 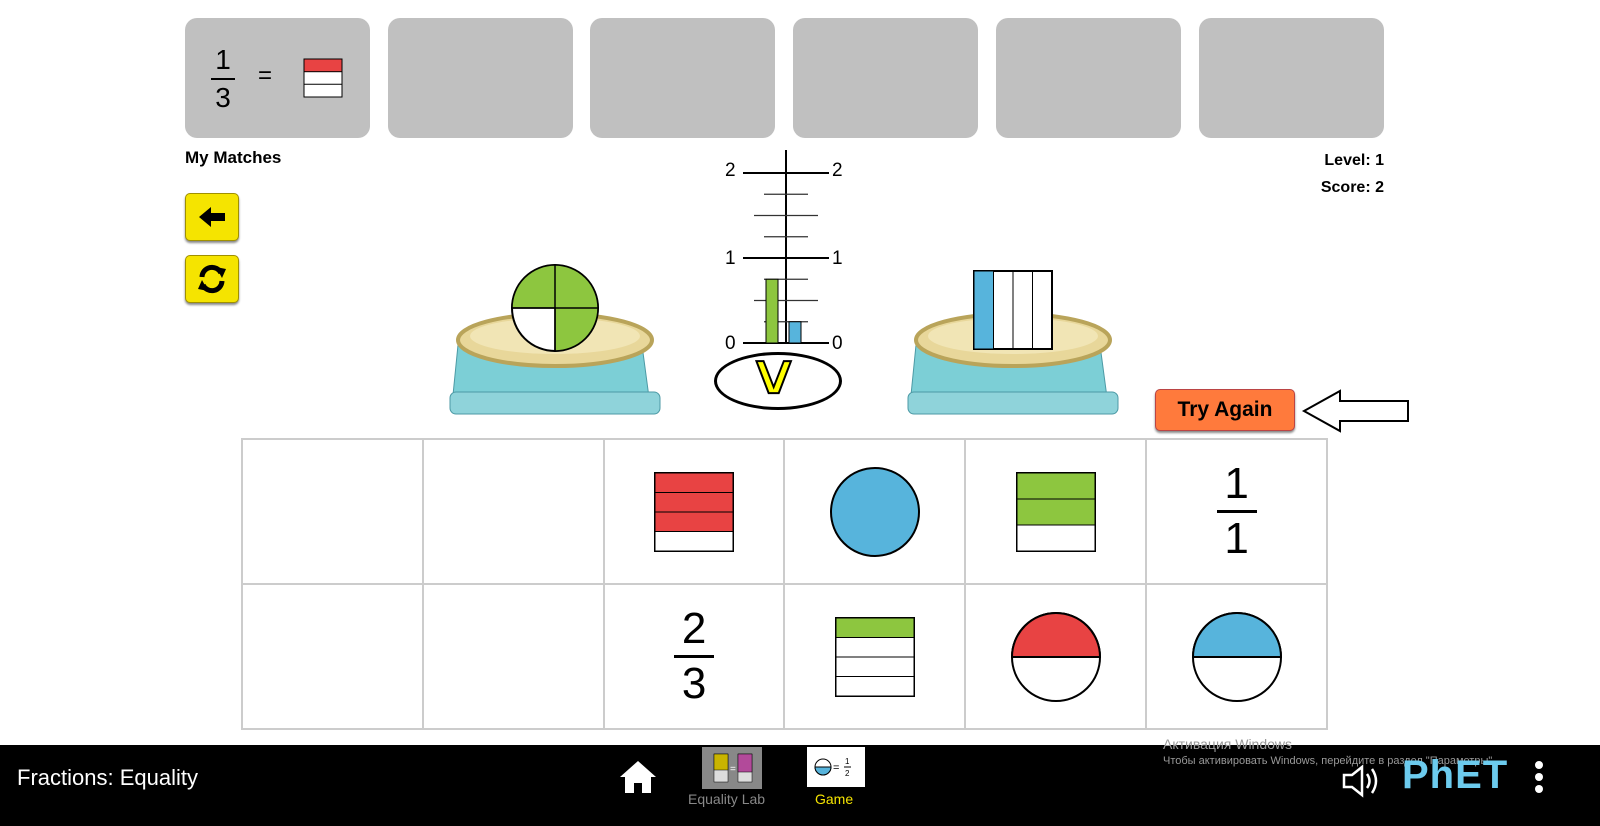 I want to click on my-matches-label: My Matches, so click(x=233, y=157).